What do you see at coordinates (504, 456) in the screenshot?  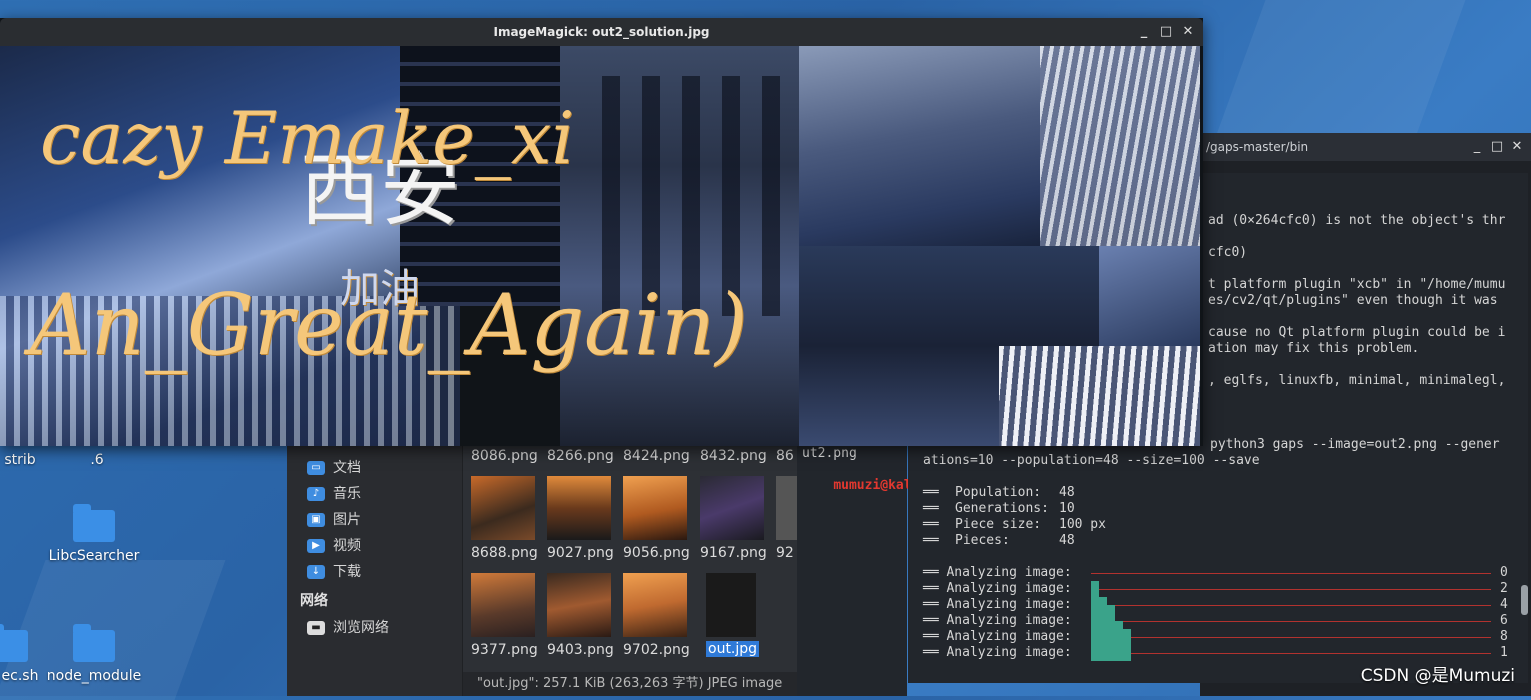 I see `file-name: 8086.png` at bounding box center [504, 456].